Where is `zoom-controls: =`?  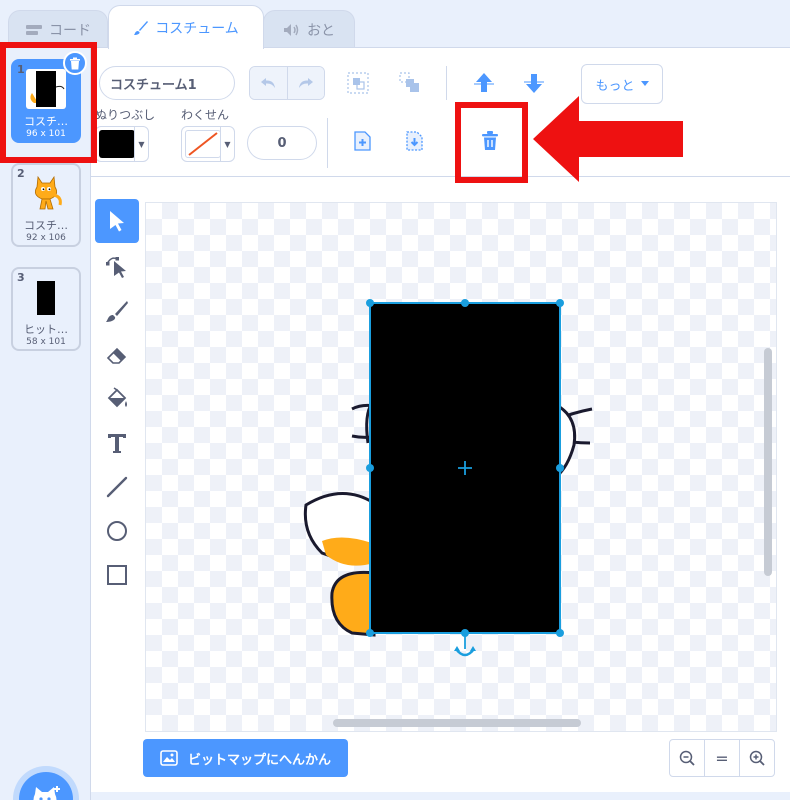
zoom-controls: = is located at coordinates (722, 758).